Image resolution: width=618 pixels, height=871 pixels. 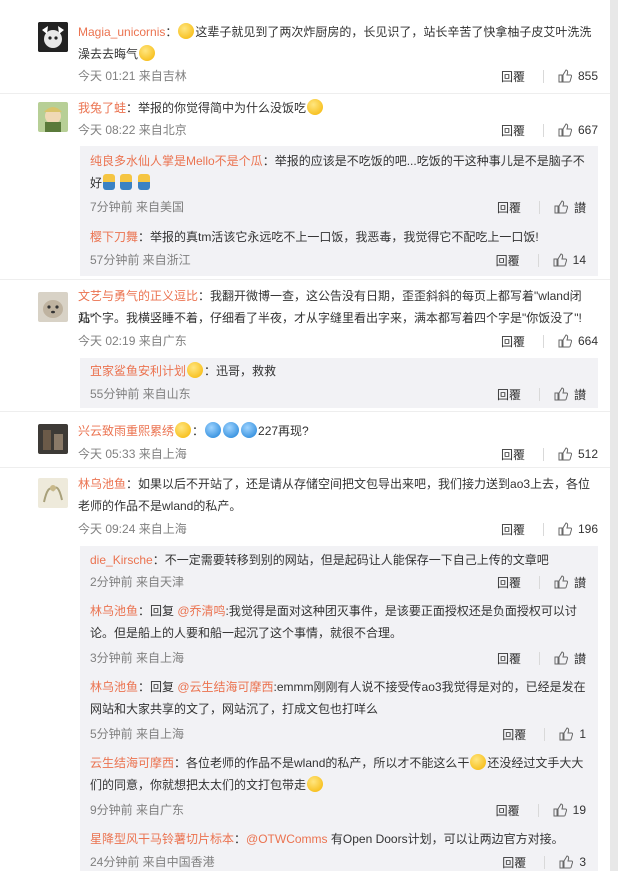 I want to click on reply-meta: 5分钟前 来自上海, so click(x=137, y=734).